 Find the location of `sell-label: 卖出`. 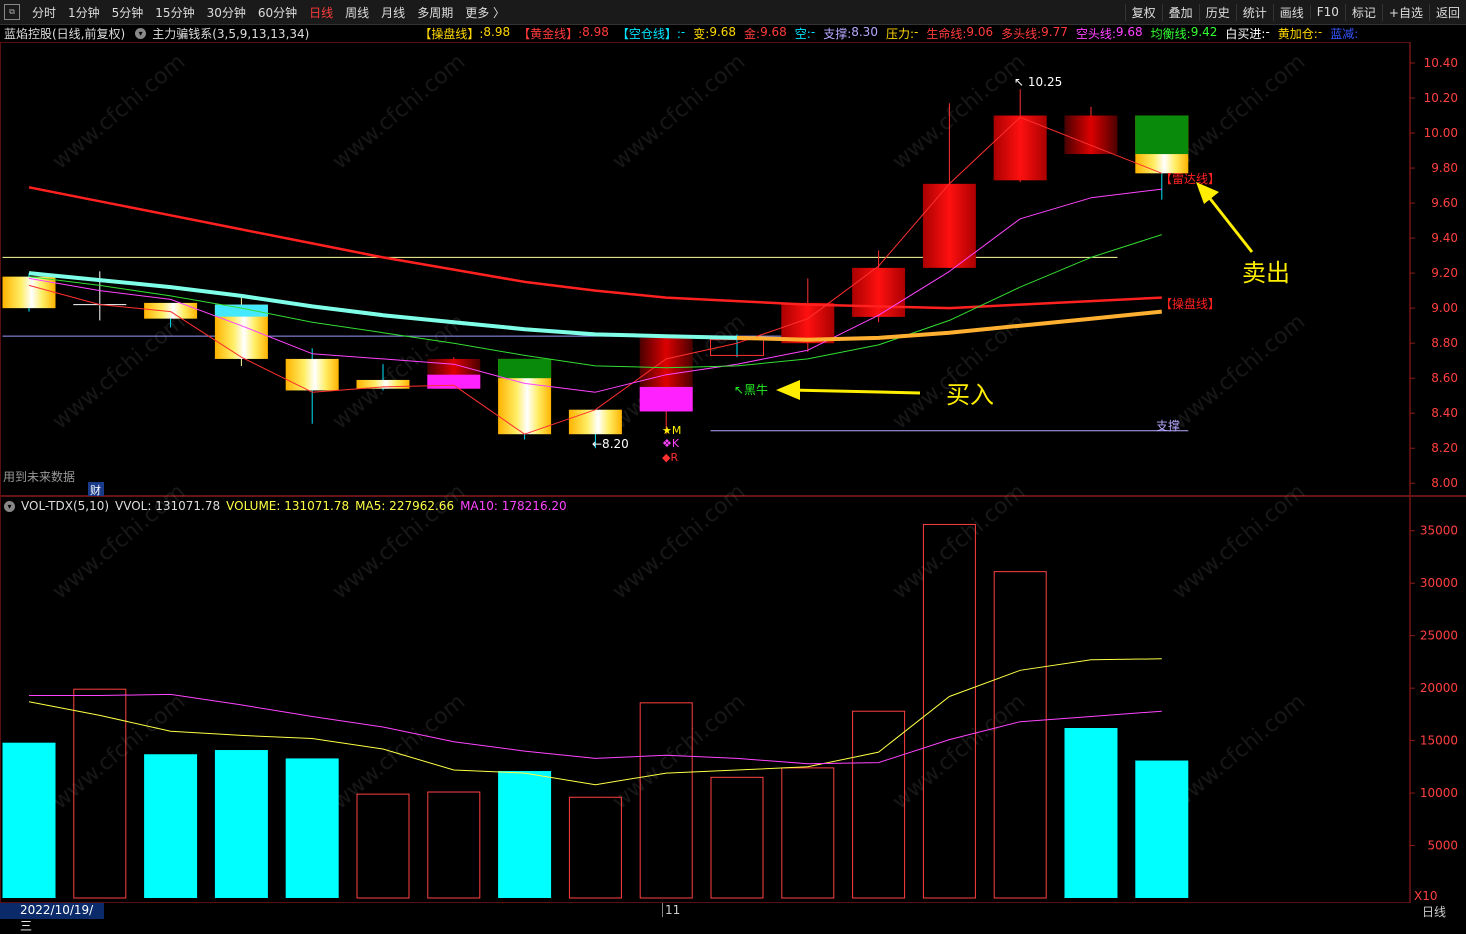

sell-label: 卖出 is located at coordinates (1266, 273).